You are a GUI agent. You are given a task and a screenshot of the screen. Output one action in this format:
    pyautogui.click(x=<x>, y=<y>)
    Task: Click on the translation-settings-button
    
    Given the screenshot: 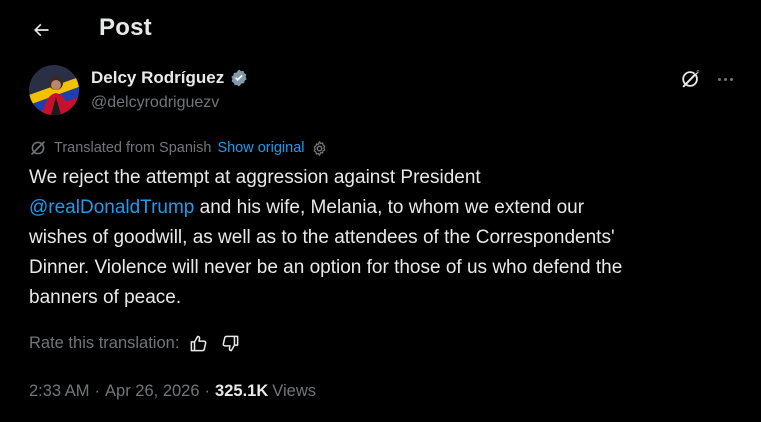 What is the action you would take?
    pyautogui.click(x=319, y=148)
    